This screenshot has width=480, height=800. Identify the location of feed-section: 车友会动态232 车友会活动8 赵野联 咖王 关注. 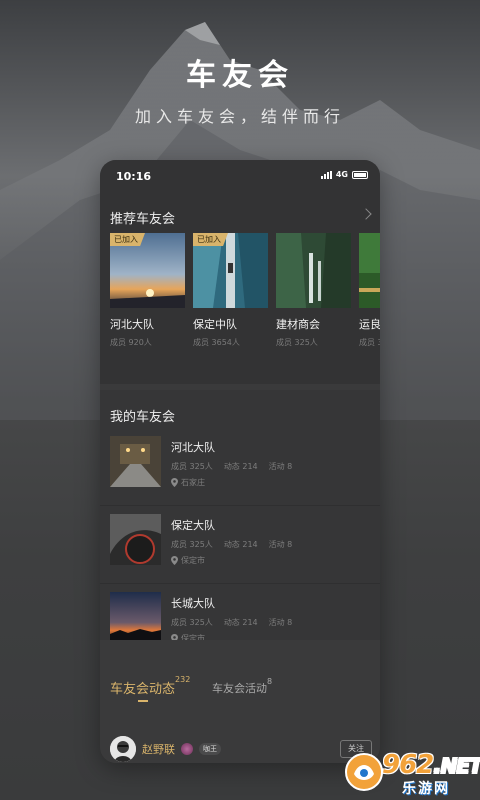
(240, 701).